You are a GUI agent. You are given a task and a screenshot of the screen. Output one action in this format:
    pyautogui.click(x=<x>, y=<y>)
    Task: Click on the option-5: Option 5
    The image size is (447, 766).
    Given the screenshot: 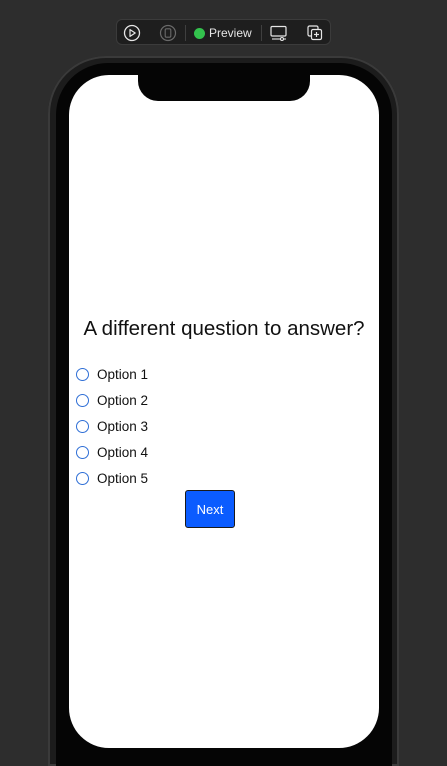 What is the action you would take?
    pyautogui.click(x=112, y=478)
    